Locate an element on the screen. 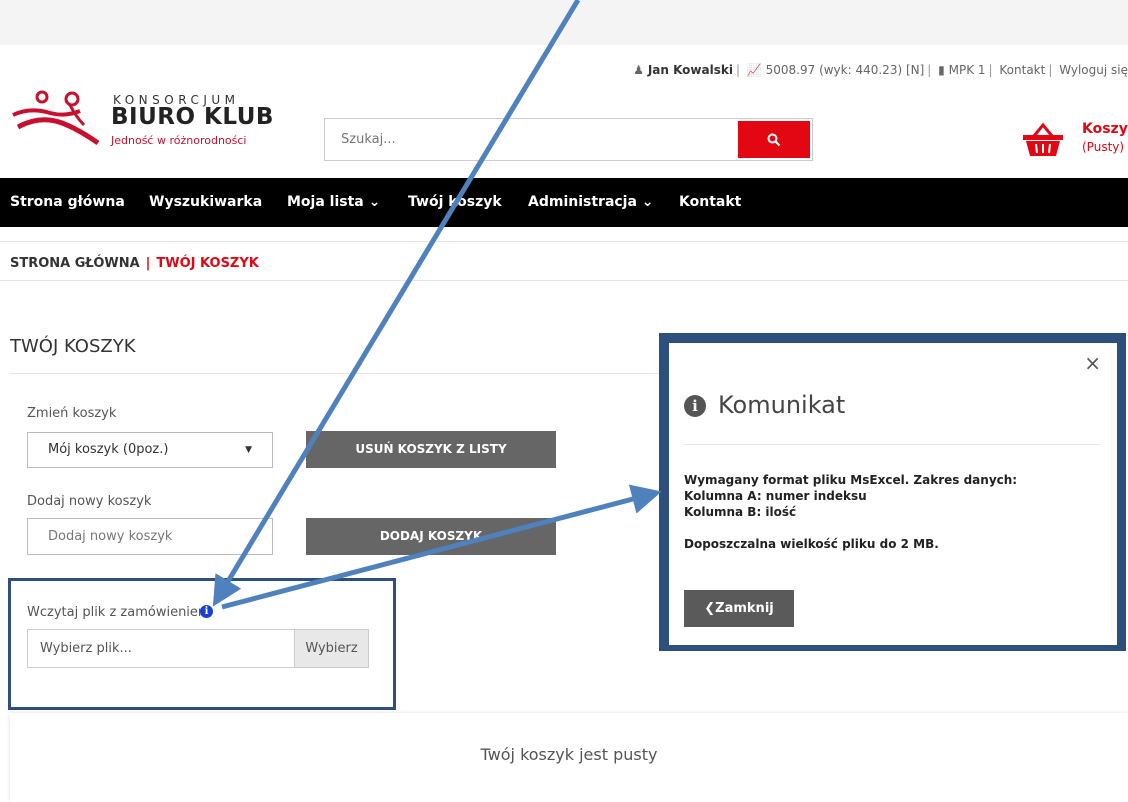 The width and height of the screenshot is (1128, 802). page-title: TWÓJ KOSZYK is located at coordinates (73, 346).